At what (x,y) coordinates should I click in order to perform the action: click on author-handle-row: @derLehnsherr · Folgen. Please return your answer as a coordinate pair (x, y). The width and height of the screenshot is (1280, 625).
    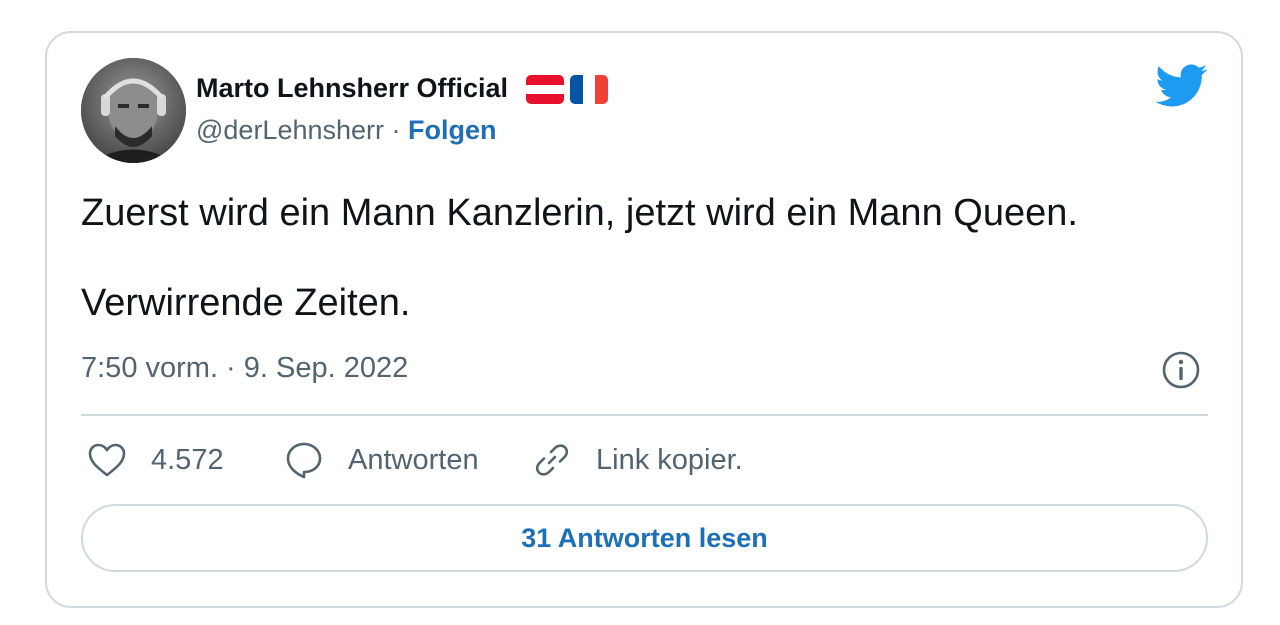
    Looking at the image, I should click on (346, 130).